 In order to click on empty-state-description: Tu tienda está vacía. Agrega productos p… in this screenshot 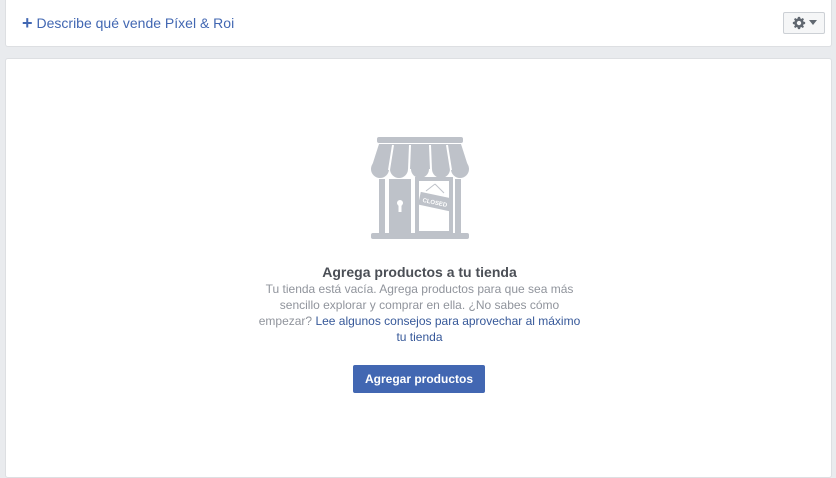, I will do `click(419, 313)`.